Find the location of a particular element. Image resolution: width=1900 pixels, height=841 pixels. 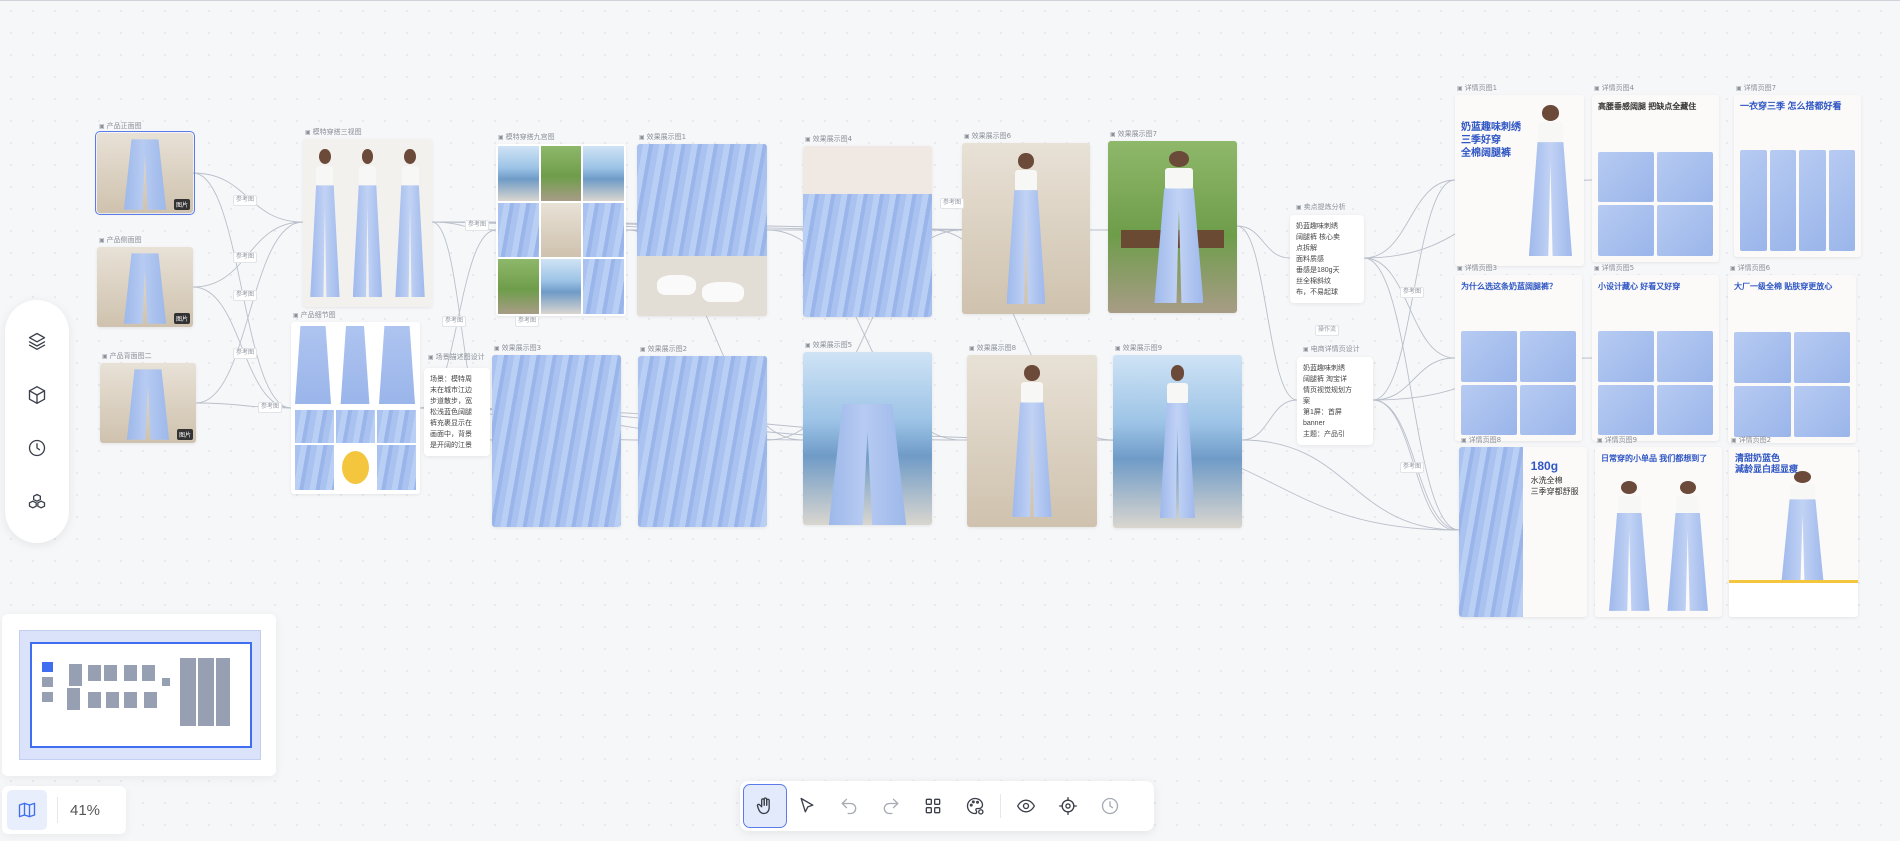

node-label: 详情页图9 is located at coordinates (1617, 440).